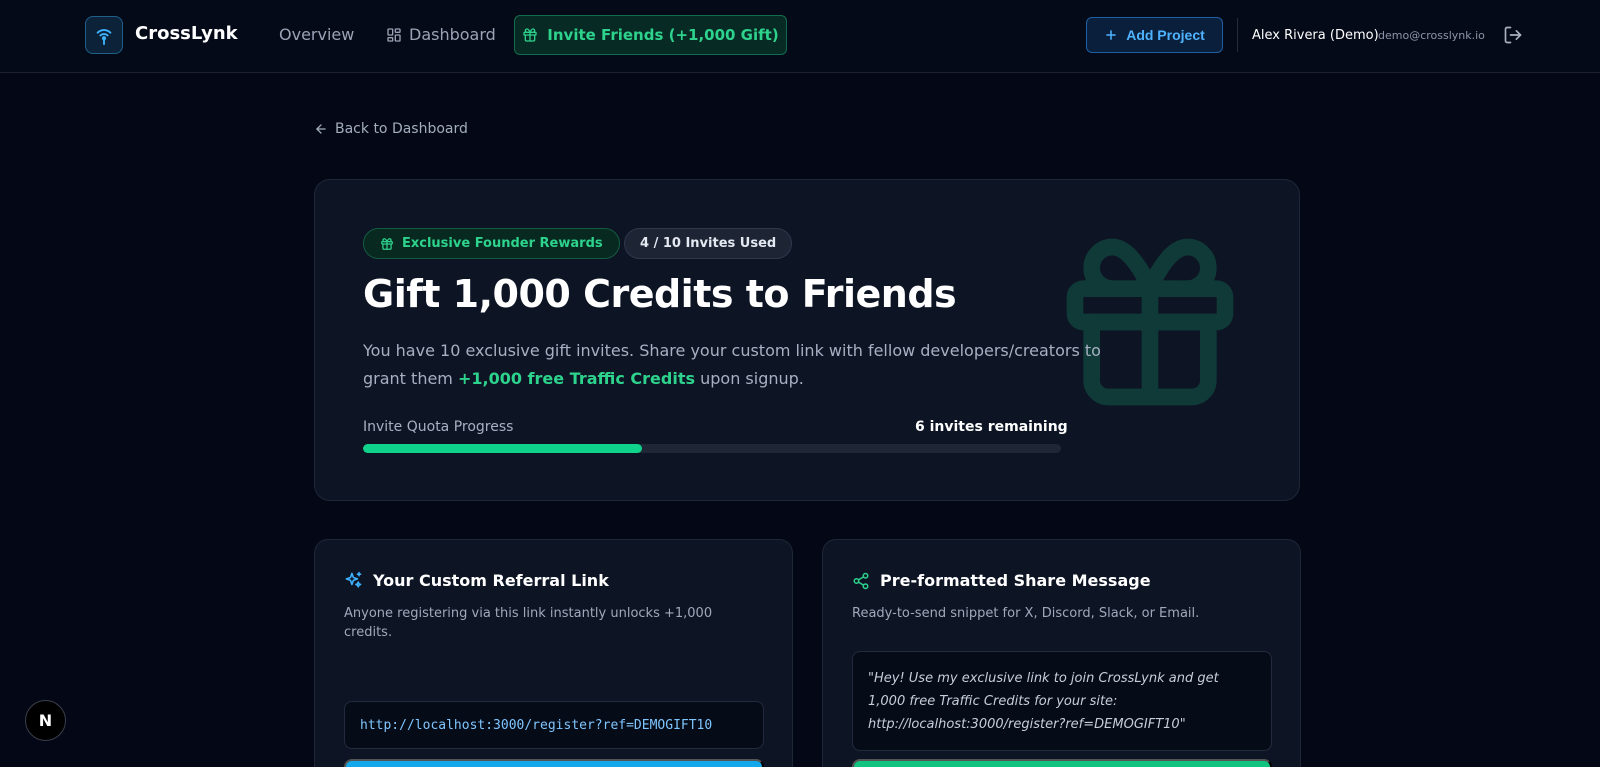 The image size is (1600, 767). Describe the element at coordinates (1111, 35) in the screenshot. I see `plus-icon` at that location.